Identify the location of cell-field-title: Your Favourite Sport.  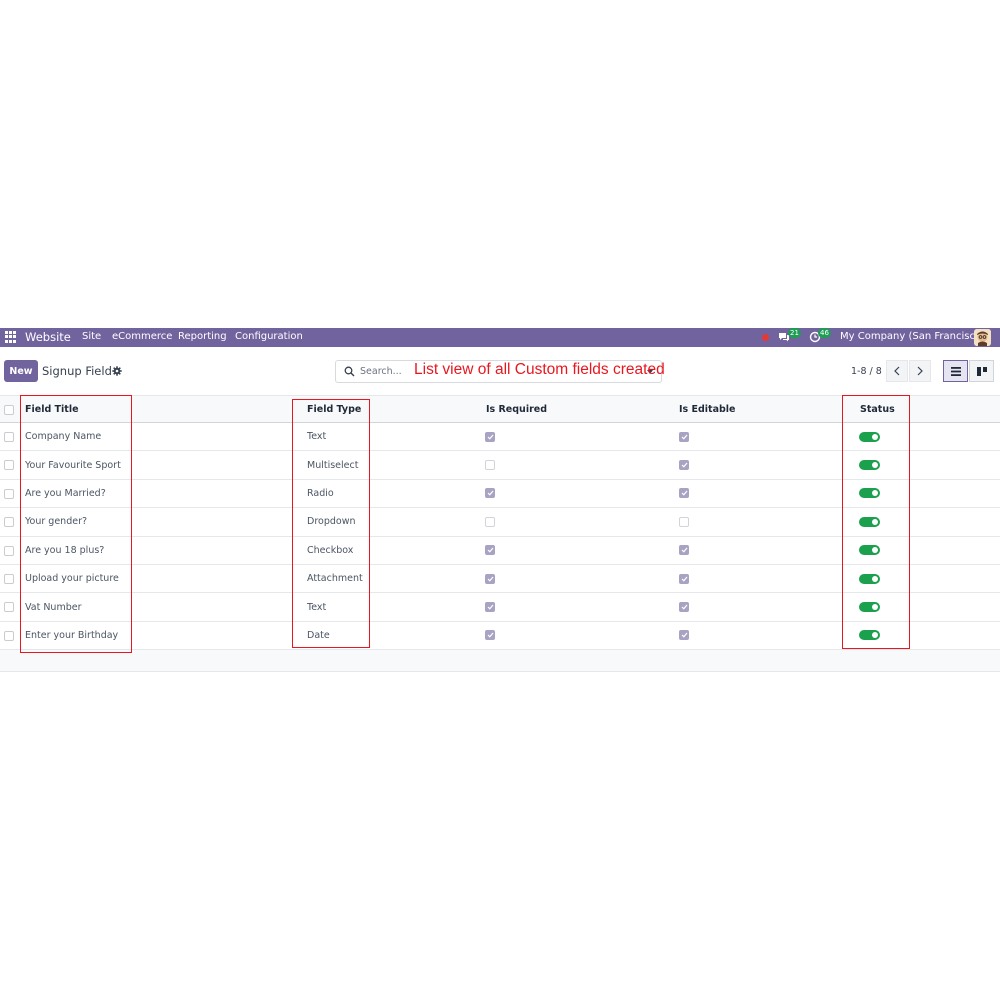
(73, 464).